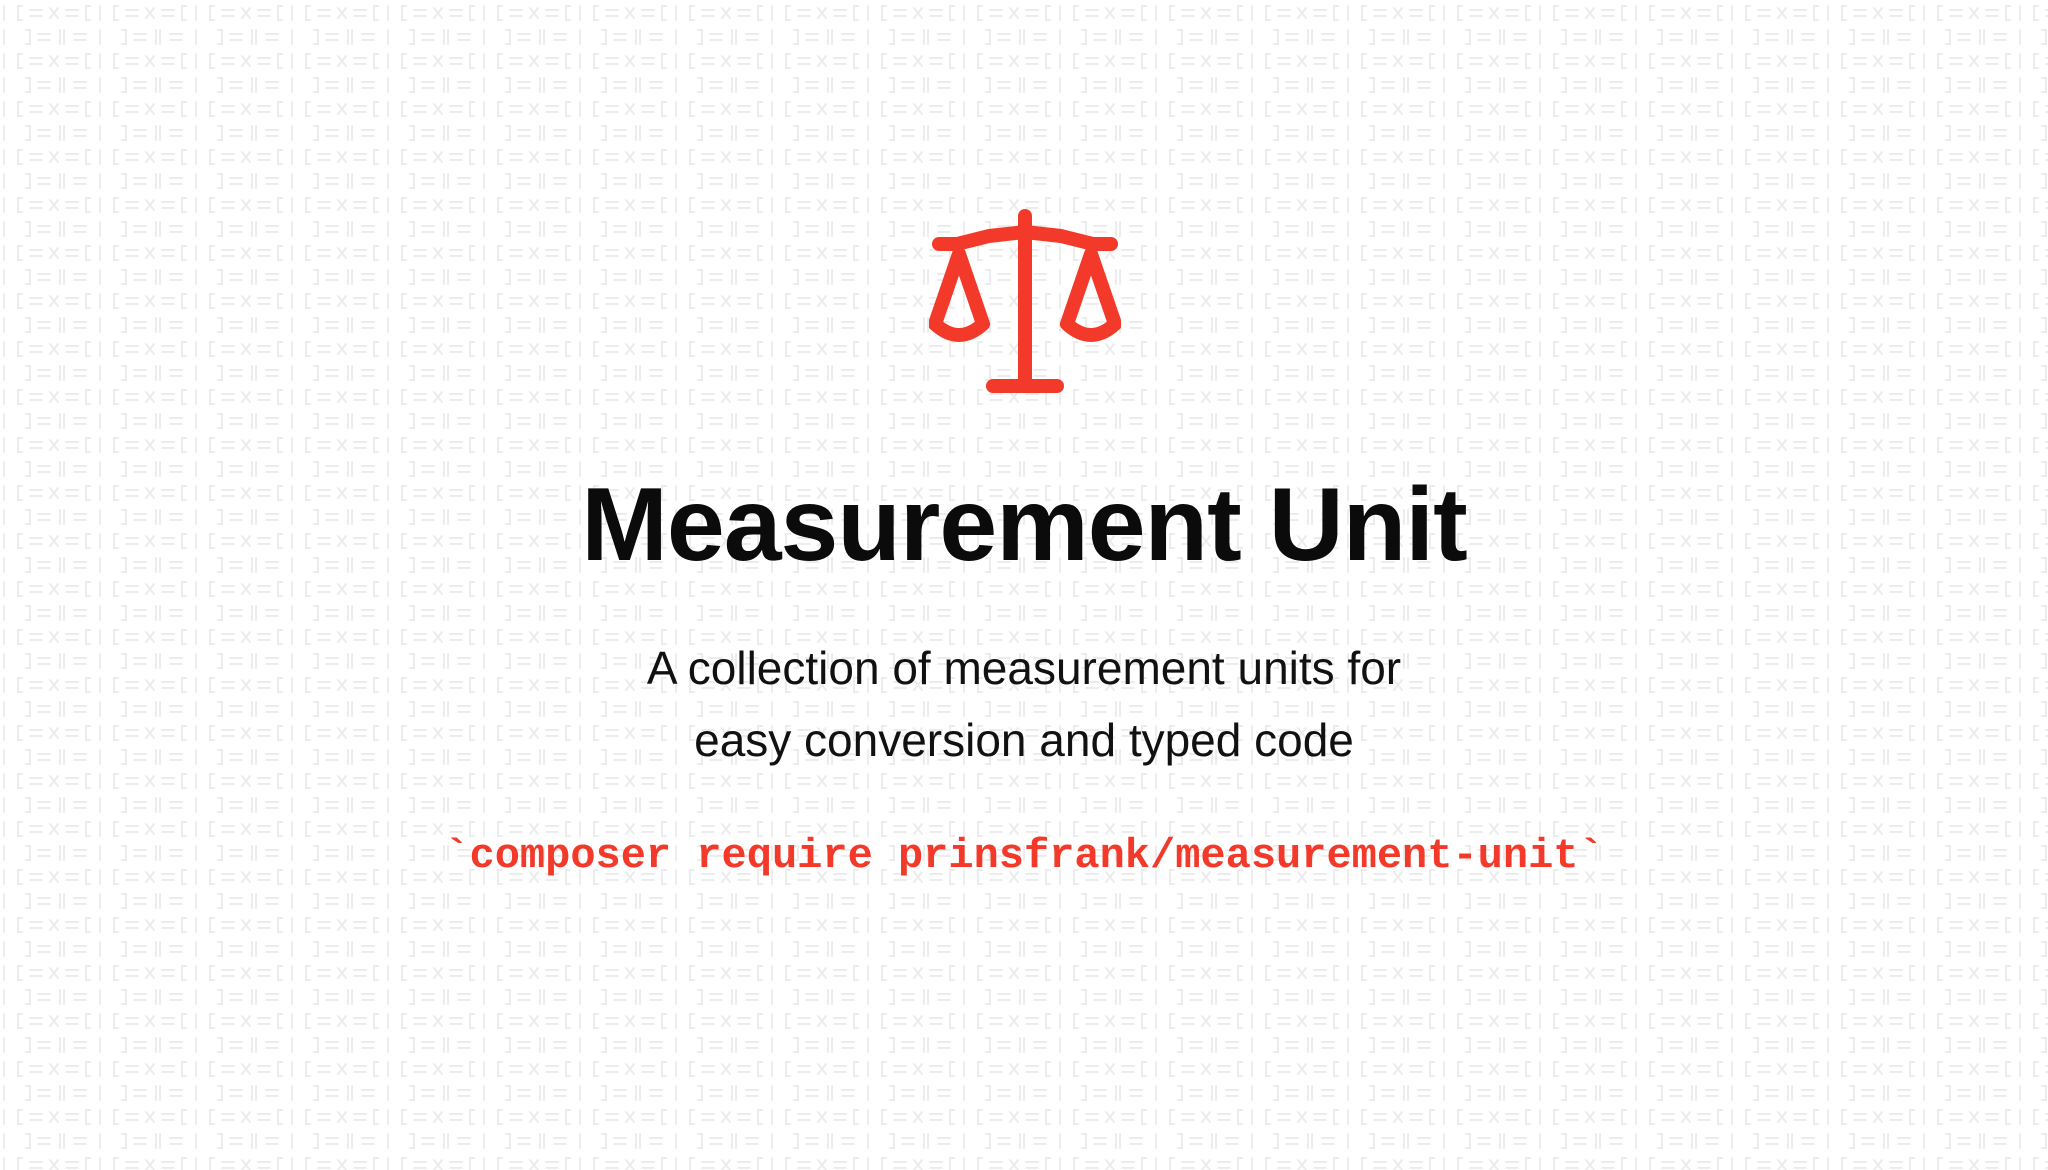  I want to click on scale-balance-icon, so click(1025, 301).